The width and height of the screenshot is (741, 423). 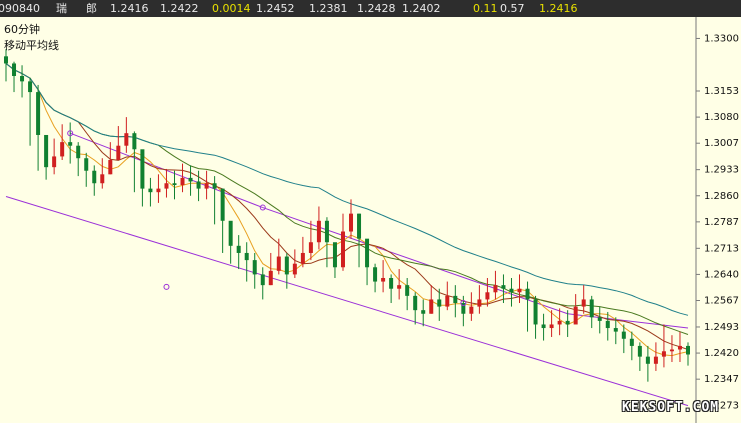 What do you see at coordinates (61, 8) in the screenshot?
I see `symbol-name-part1: 瑞` at bounding box center [61, 8].